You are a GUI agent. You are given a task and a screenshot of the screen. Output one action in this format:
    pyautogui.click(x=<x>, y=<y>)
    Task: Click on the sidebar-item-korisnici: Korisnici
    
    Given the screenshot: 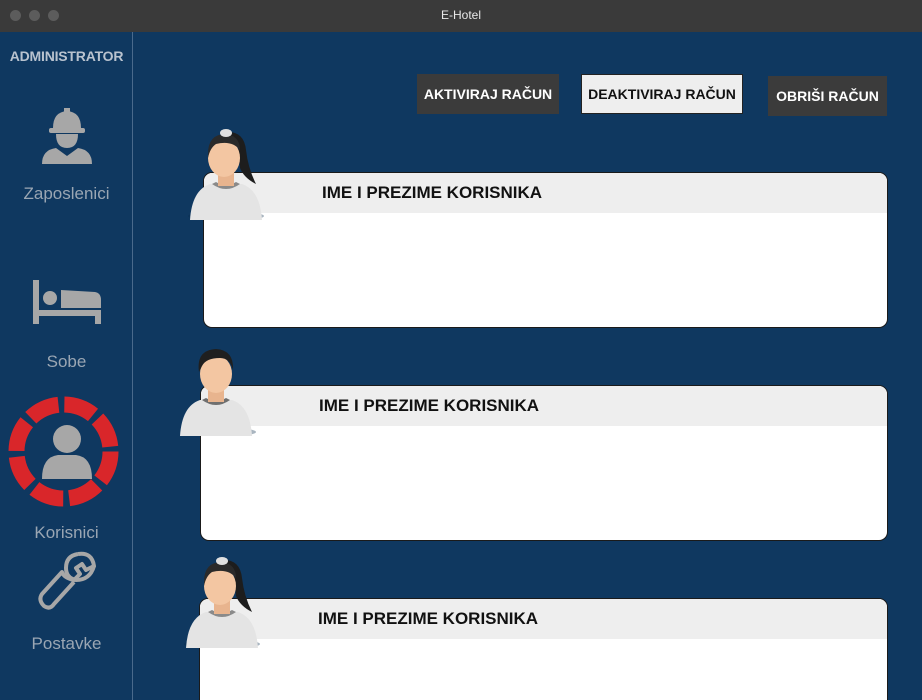 What is the action you would take?
    pyautogui.click(x=66, y=468)
    